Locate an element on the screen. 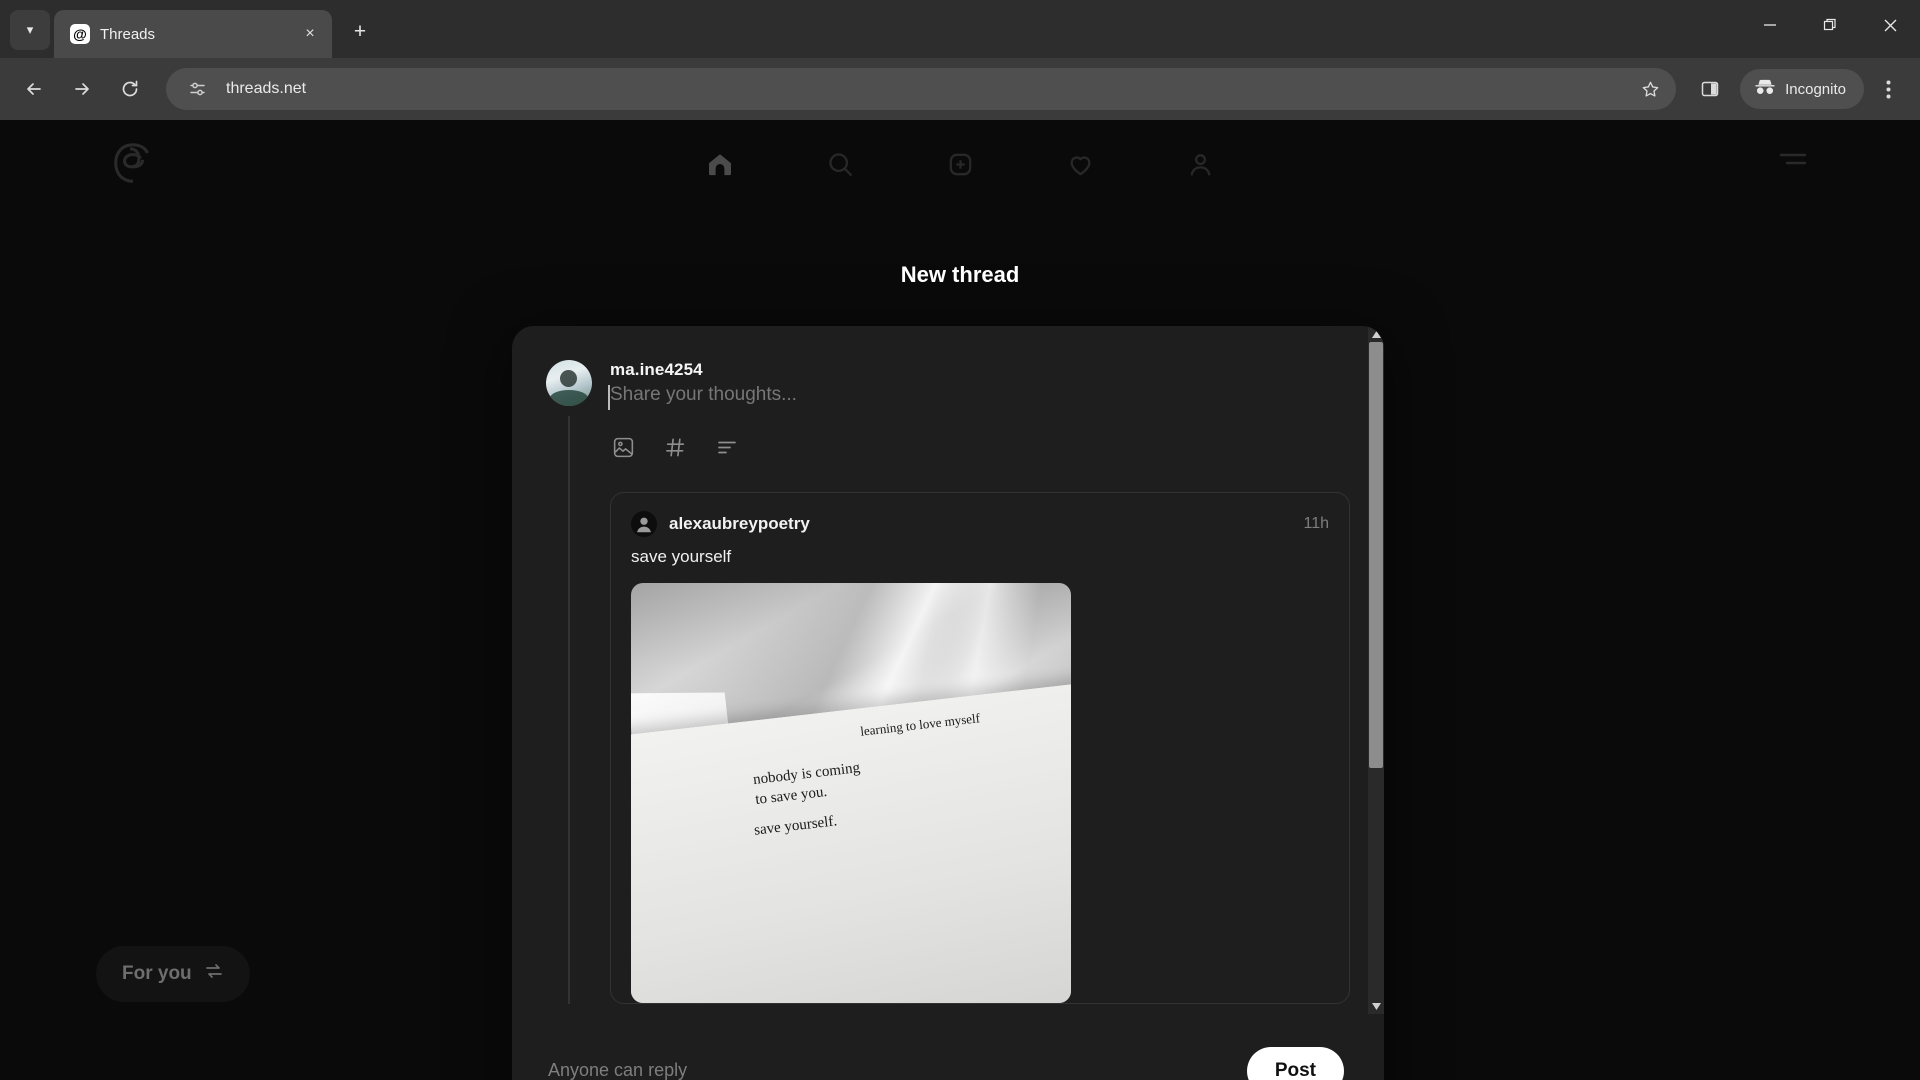 The image size is (1920, 1080). sidebar-item-activity is located at coordinates (1080, 164).